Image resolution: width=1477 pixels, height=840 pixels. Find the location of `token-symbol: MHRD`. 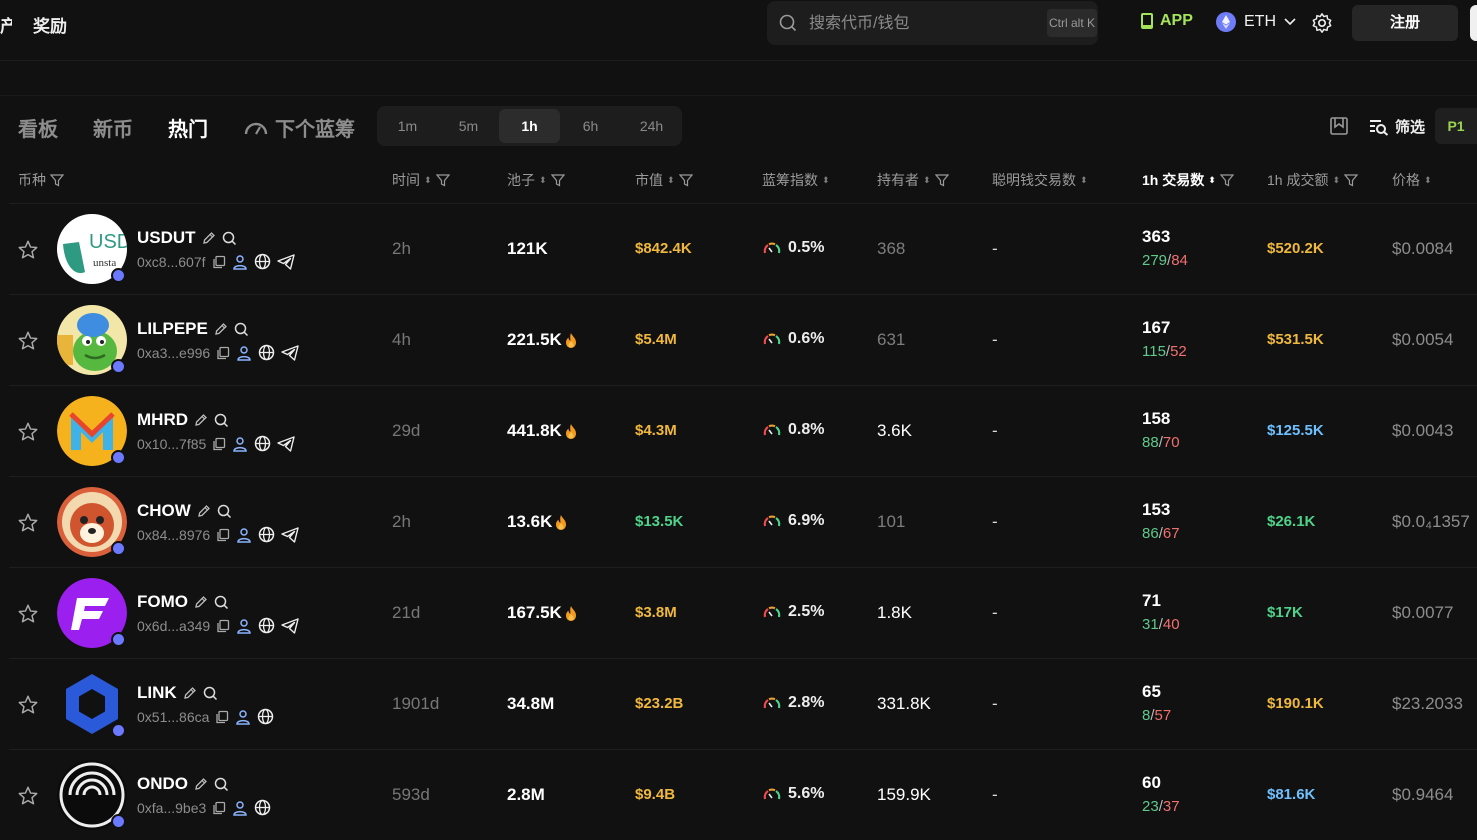

token-symbol: MHRD is located at coordinates (162, 420).